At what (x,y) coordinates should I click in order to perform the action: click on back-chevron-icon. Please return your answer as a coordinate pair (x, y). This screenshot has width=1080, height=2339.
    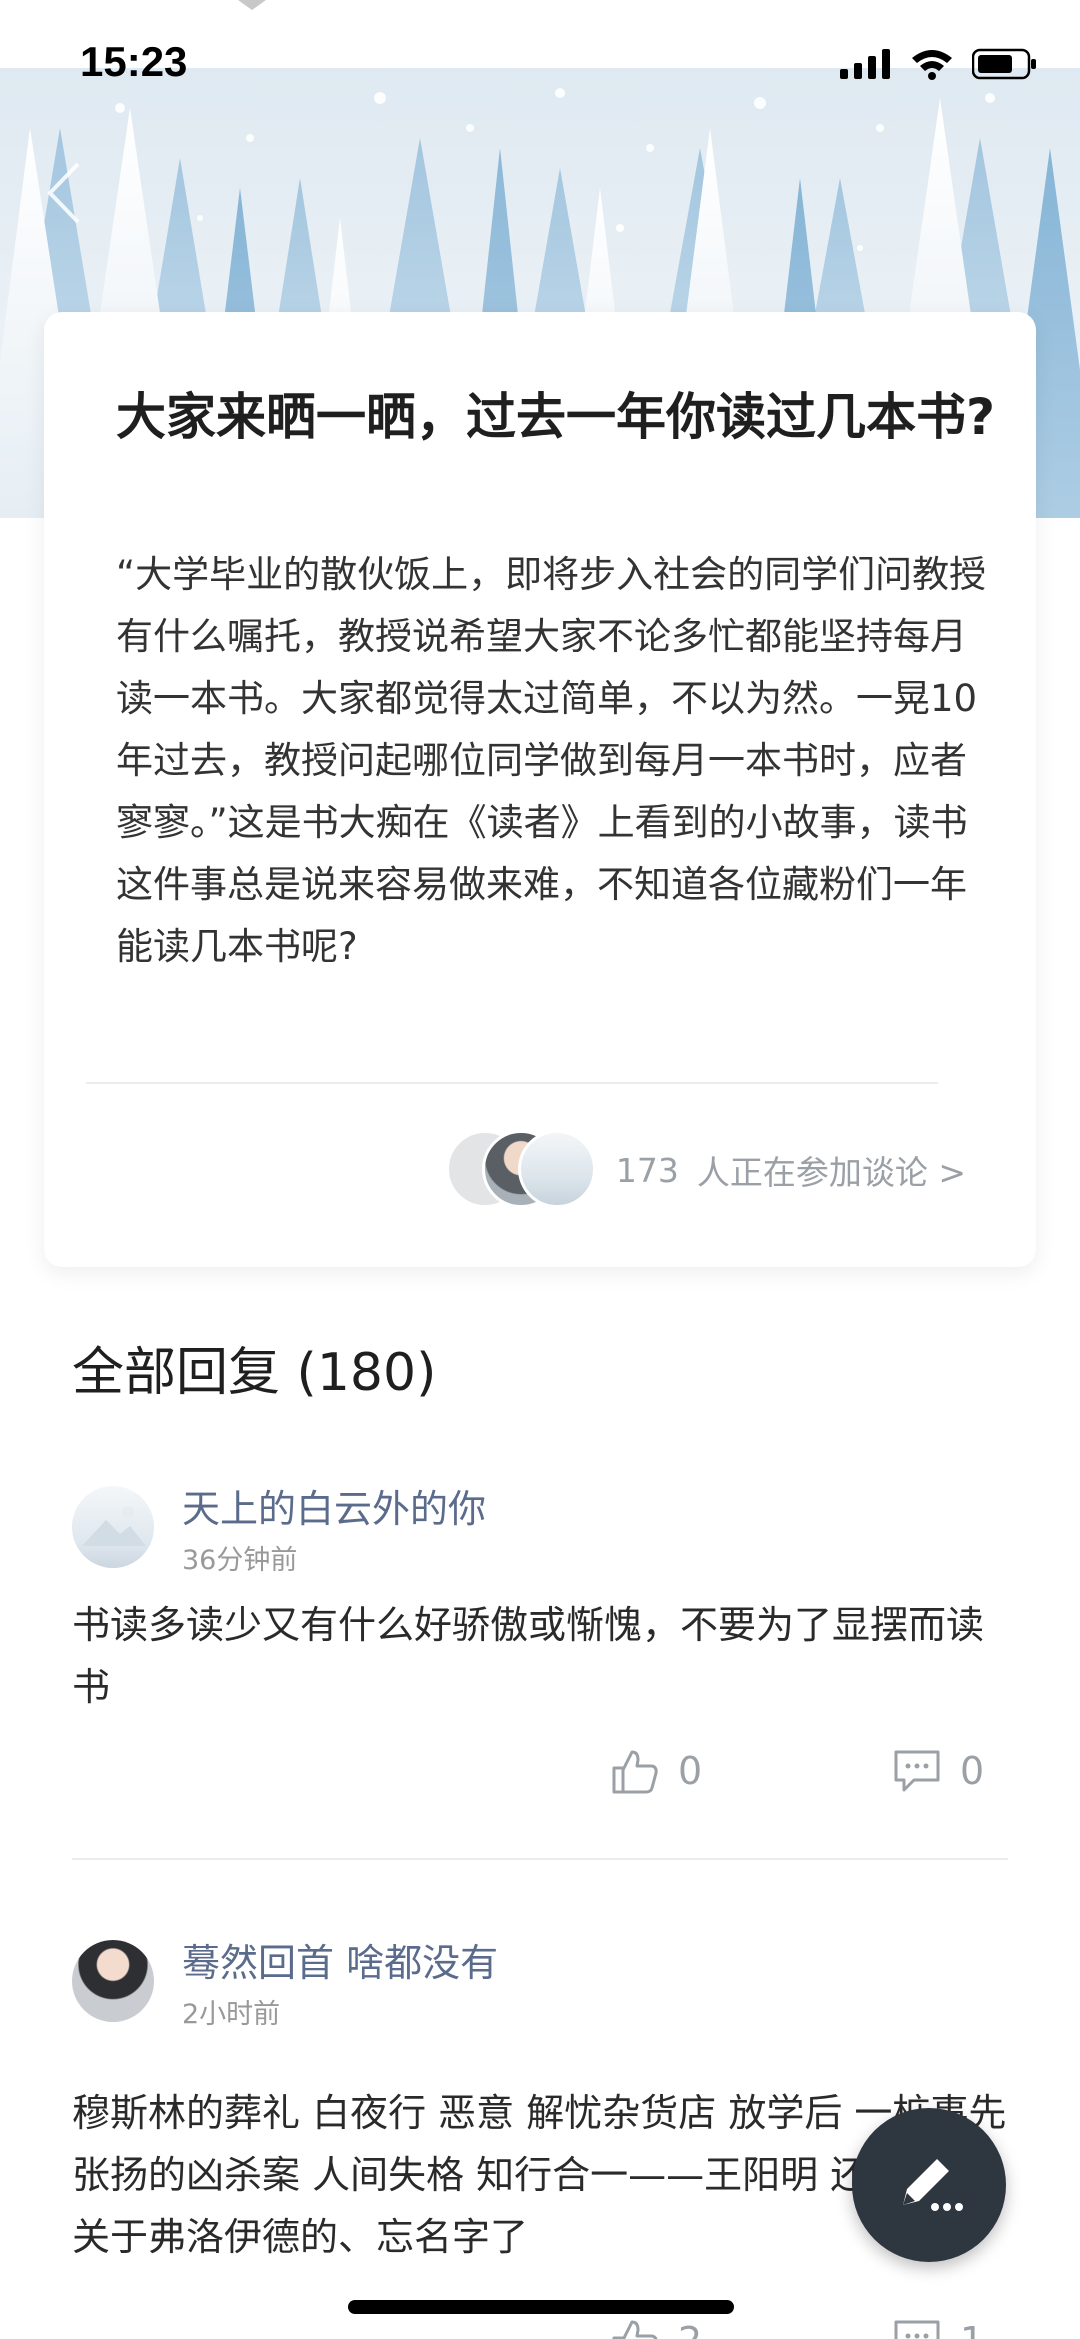
    Looking at the image, I should click on (64, 193).